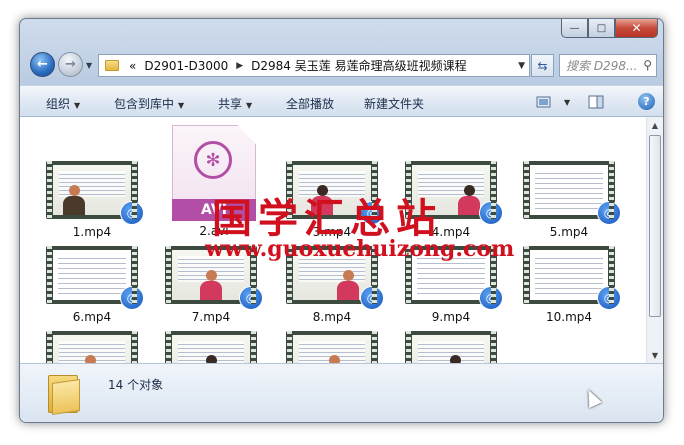 The height and width of the screenshot is (445, 684). Describe the element at coordinates (92, 232) in the screenshot. I see `file-name: 1.mp4` at that location.